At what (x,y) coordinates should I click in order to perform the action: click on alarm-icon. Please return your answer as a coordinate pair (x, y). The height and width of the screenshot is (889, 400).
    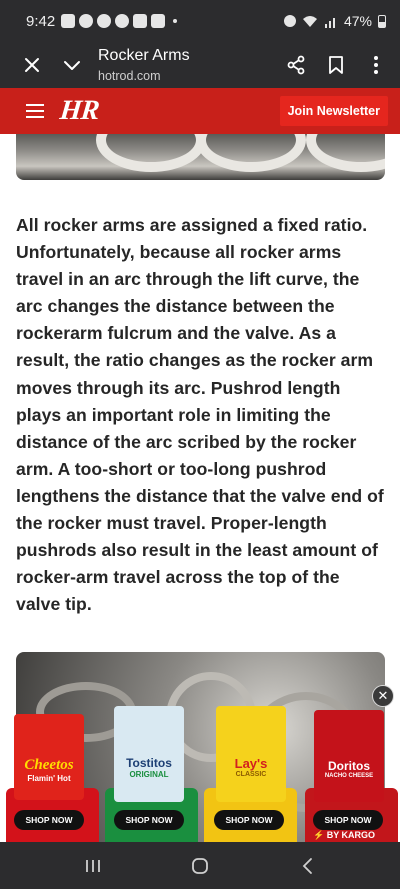
    Looking at the image, I should click on (289, 21).